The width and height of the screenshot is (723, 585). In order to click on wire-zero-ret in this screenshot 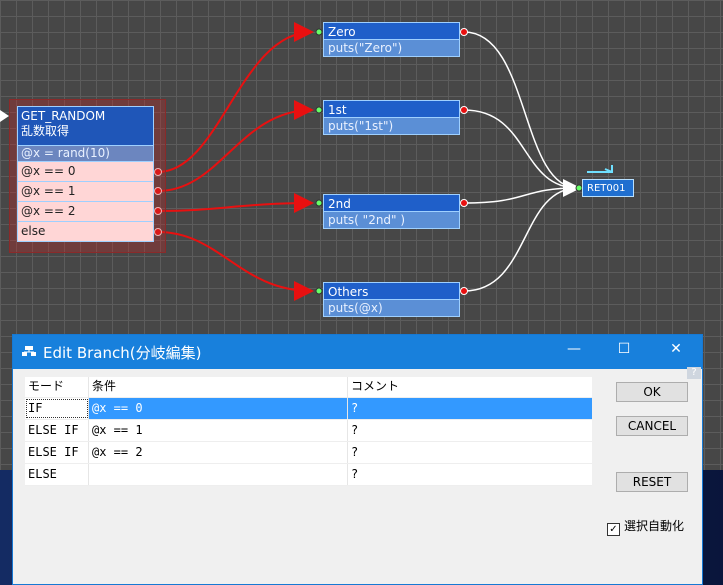, I will do `click(521, 110)`.